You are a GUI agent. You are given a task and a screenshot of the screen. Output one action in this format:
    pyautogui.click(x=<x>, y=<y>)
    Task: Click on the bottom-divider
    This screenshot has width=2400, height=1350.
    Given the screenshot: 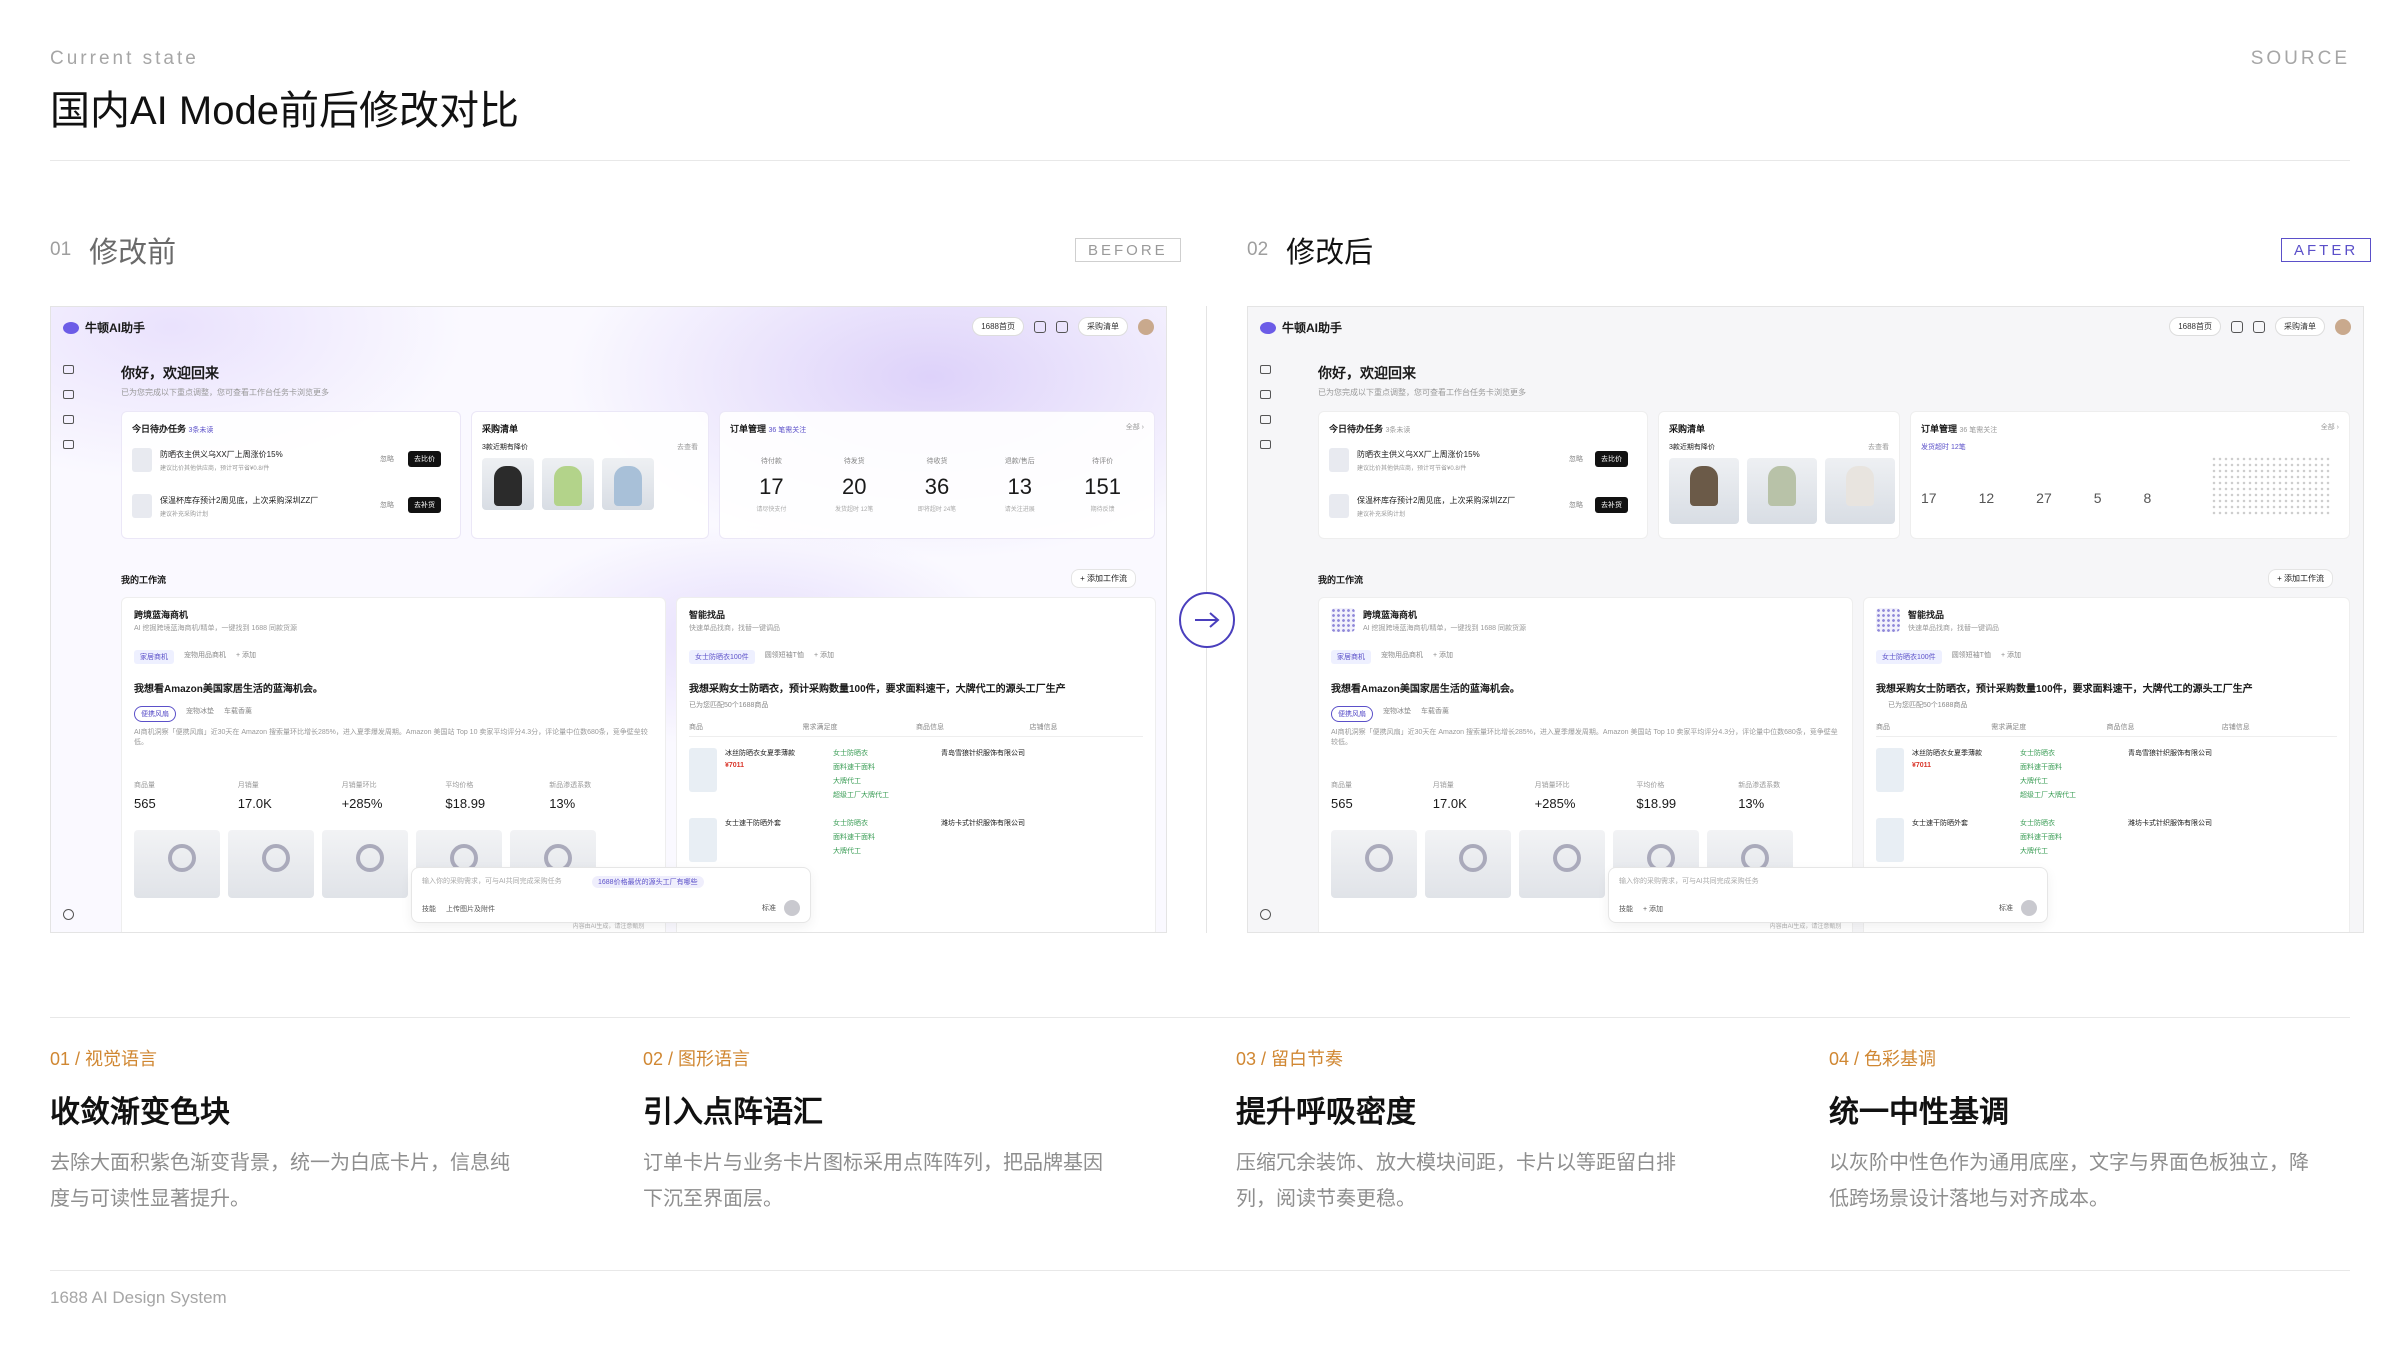 What is the action you would take?
    pyautogui.click(x=1200, y=1270)
    